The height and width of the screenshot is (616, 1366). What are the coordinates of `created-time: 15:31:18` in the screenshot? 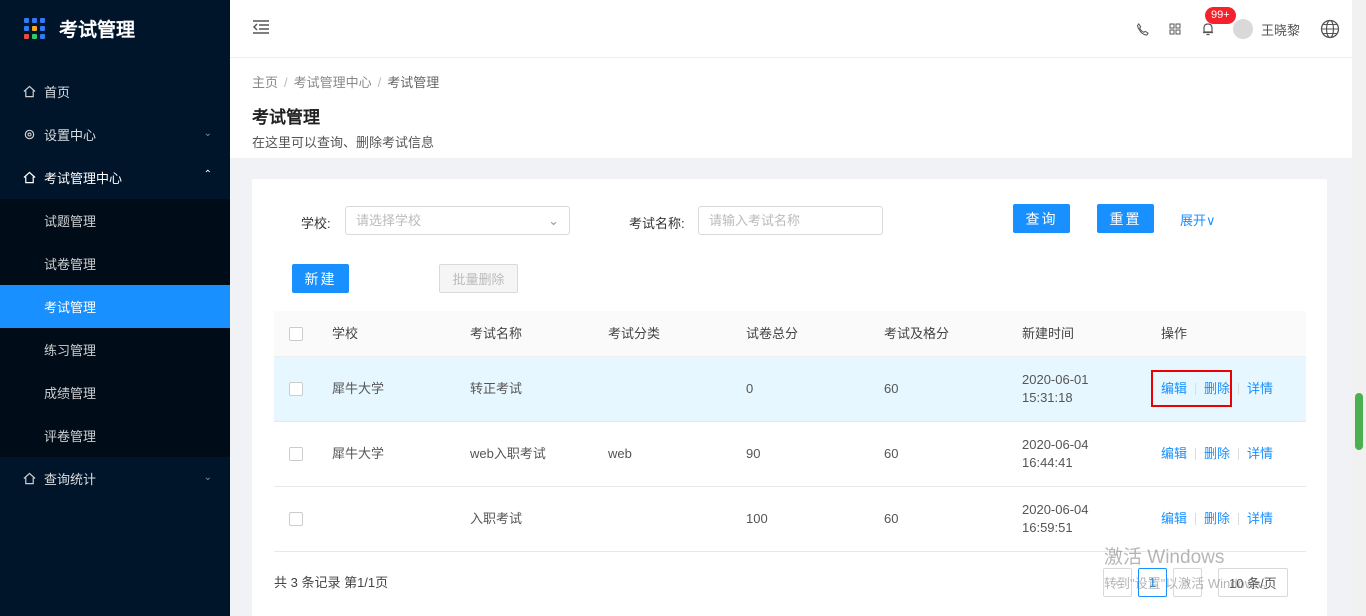 It's located at (1047, 397).